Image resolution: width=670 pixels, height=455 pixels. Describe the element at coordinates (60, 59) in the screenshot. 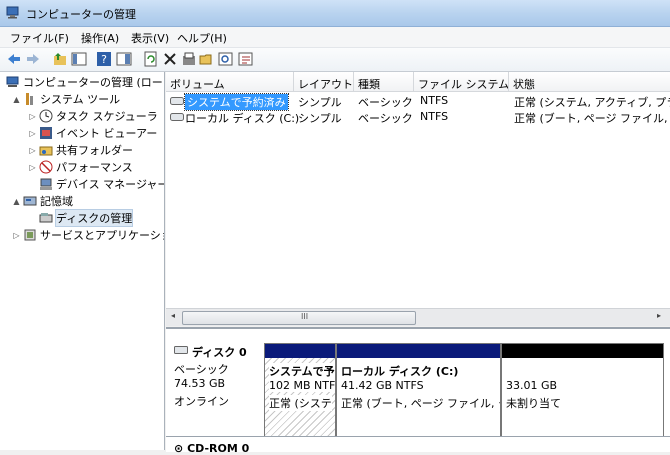

I see `up-folder-icon` at that location.